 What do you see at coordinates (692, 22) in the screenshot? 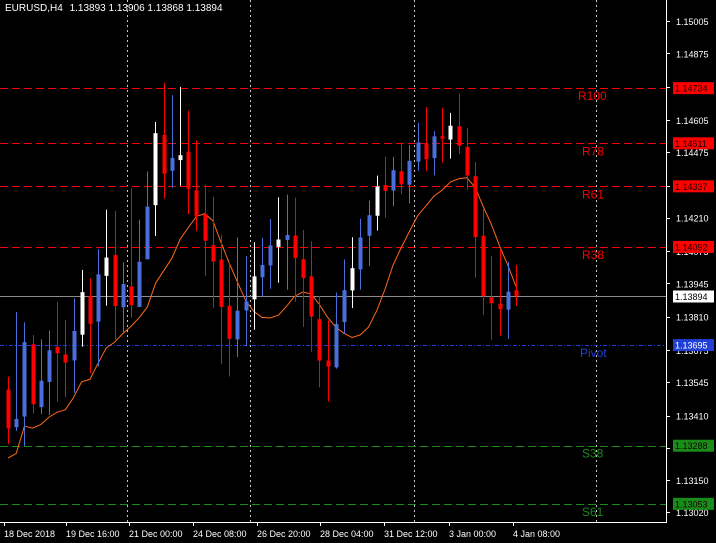
I see `price-tick-label: 1.15005` at bounding box center [692, 22].